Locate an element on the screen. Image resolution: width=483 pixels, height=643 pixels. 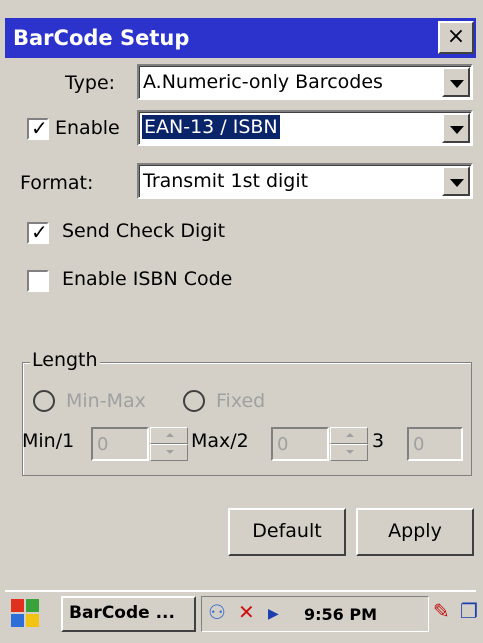
arrow-icon: ▶ is located at coordinates (273, 614).